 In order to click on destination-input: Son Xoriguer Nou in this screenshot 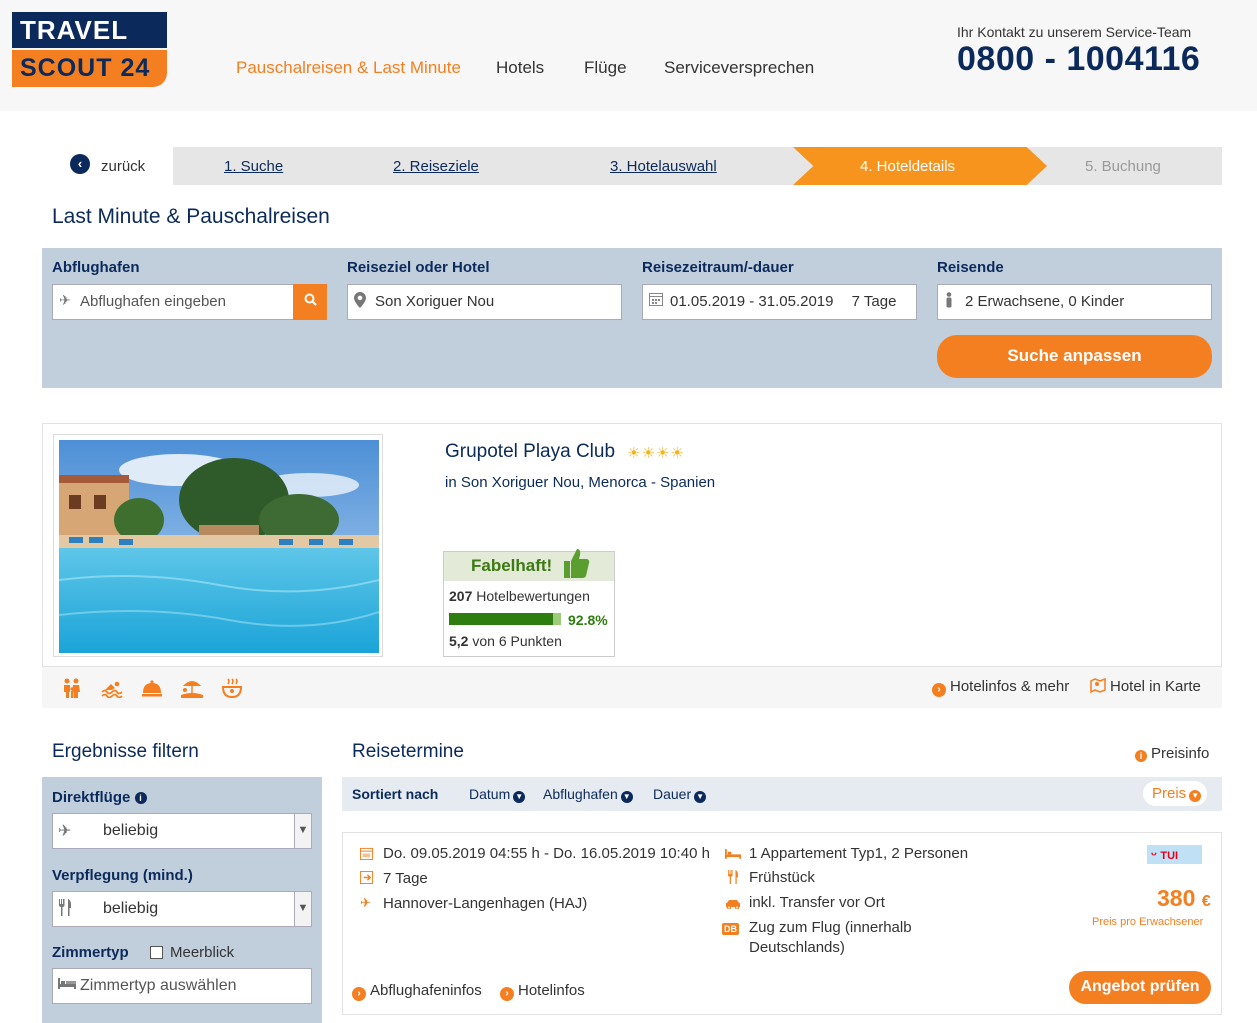, I will do `click(484, 302)`.